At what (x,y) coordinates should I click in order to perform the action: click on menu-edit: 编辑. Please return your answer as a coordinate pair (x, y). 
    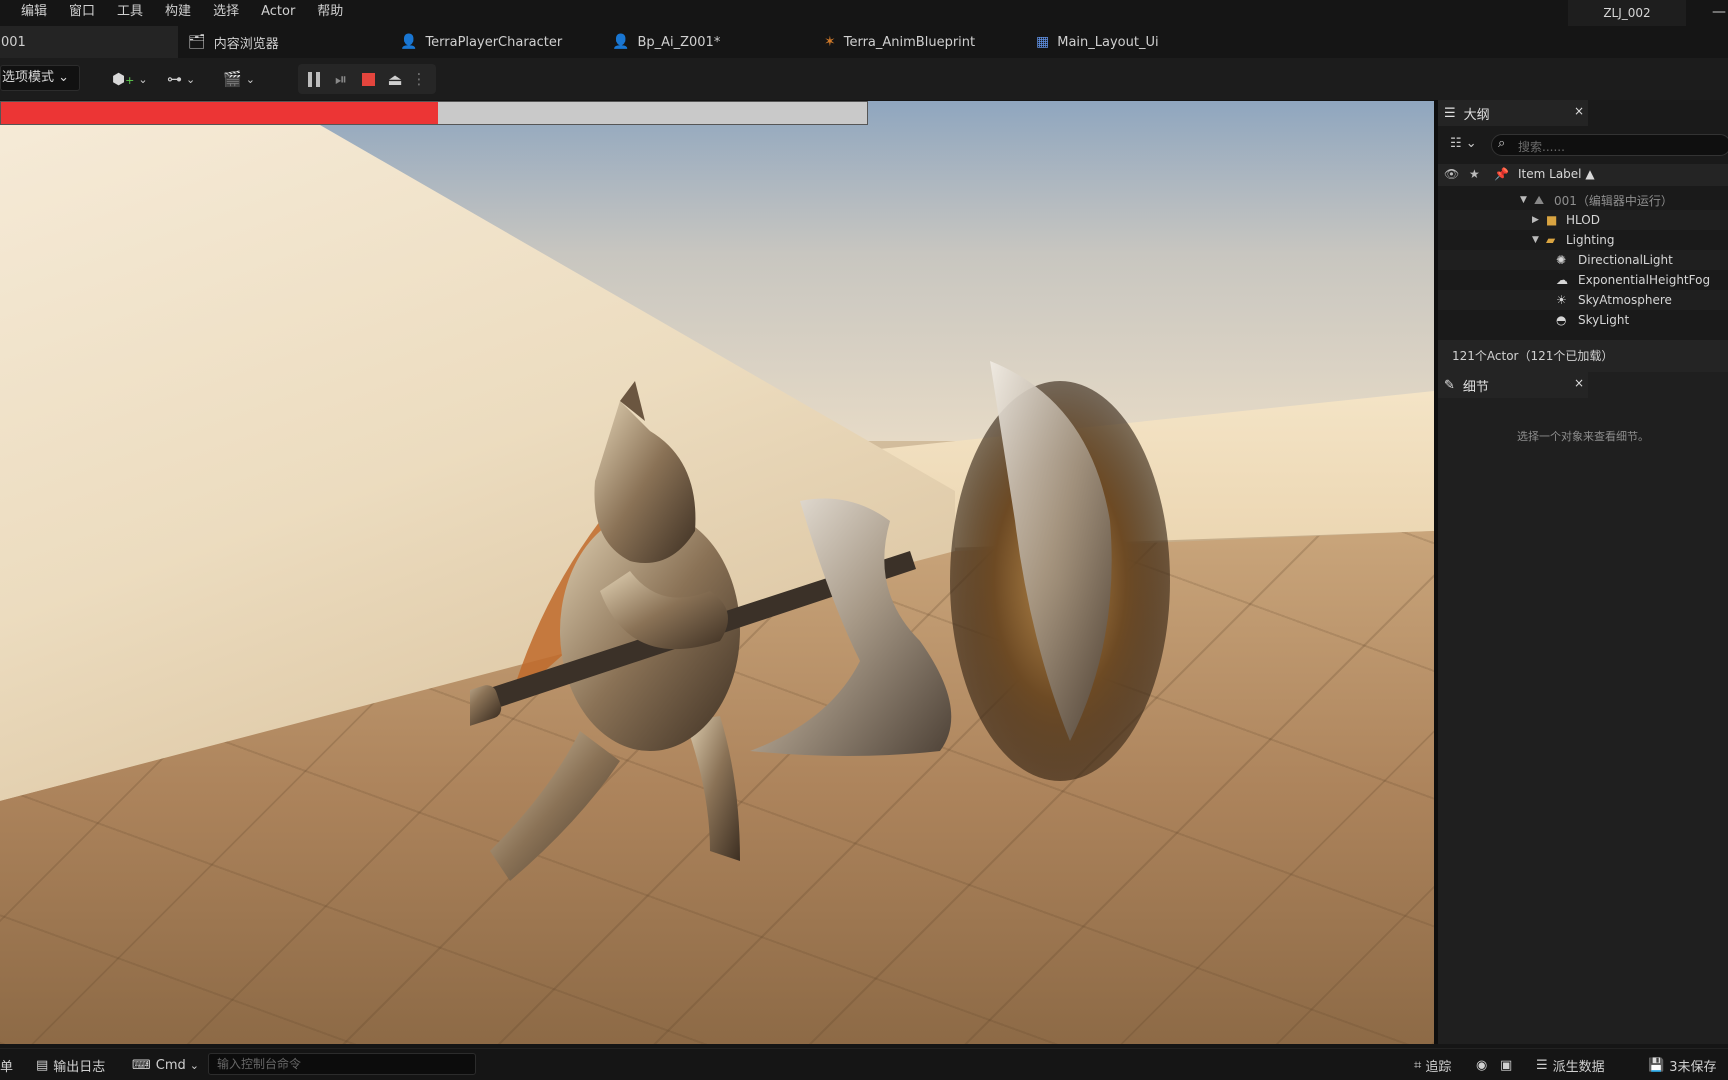
    Looking at the image, I should click on (29, 13).